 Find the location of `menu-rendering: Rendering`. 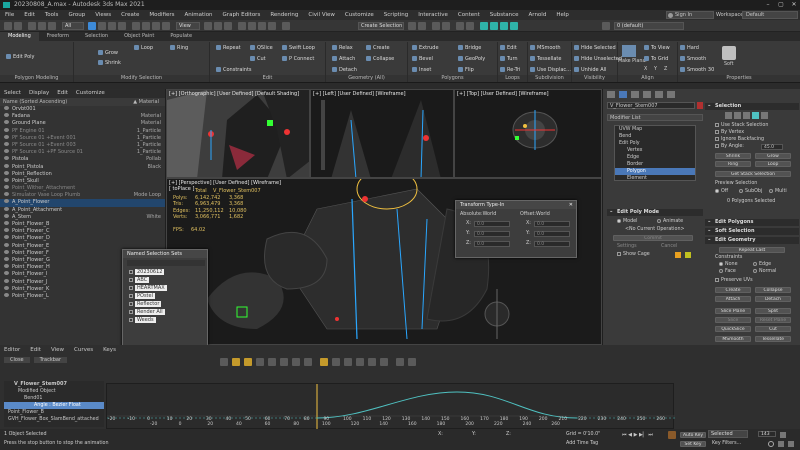

menu-rendering: Rendering is located at coordinates (284, 15).